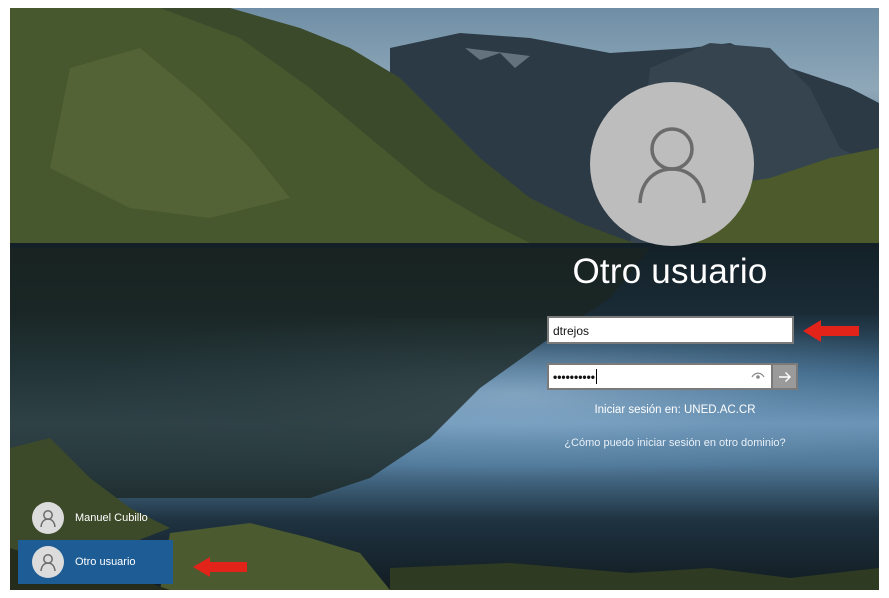 This screenshot has height=598, width=889. I want to click on account-name-heading: Otro usuario, so click(670, 271).